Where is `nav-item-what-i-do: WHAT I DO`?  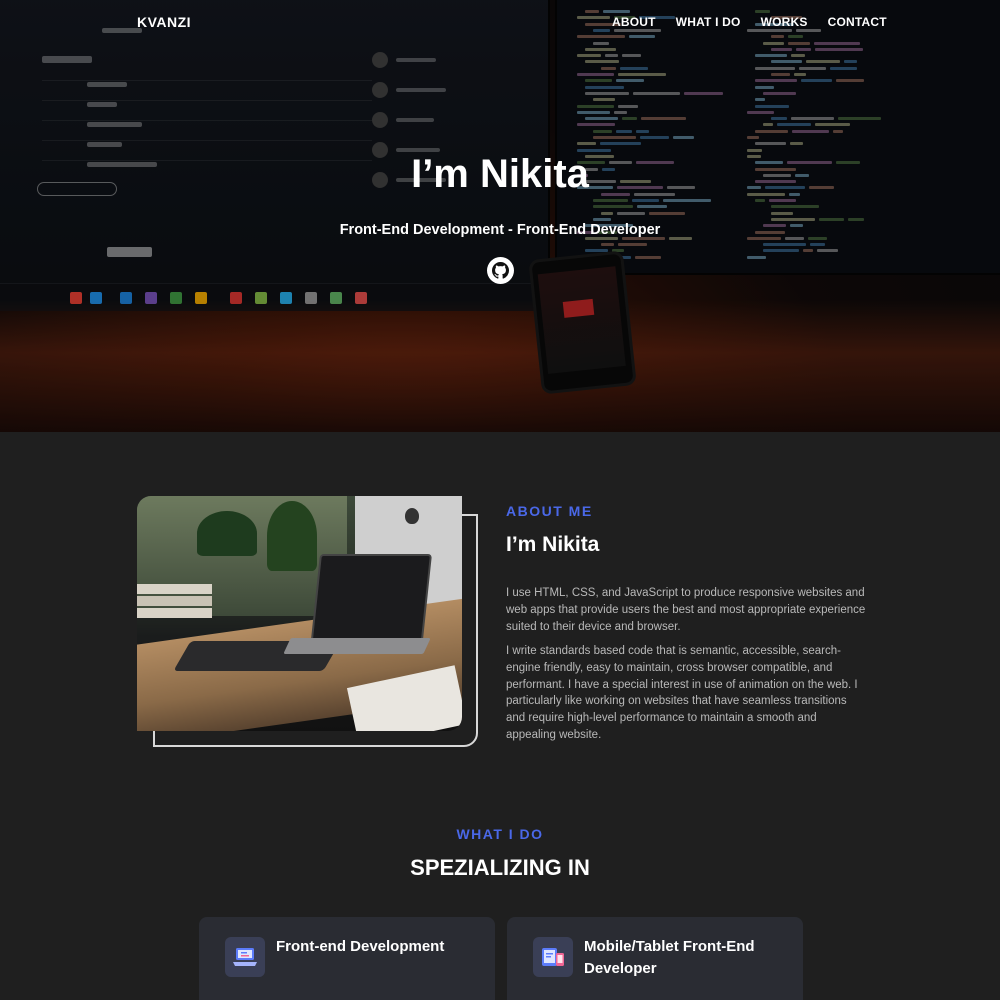
nav-item-what-i-do: WHAT I DO is located at coordinates (708, 22).